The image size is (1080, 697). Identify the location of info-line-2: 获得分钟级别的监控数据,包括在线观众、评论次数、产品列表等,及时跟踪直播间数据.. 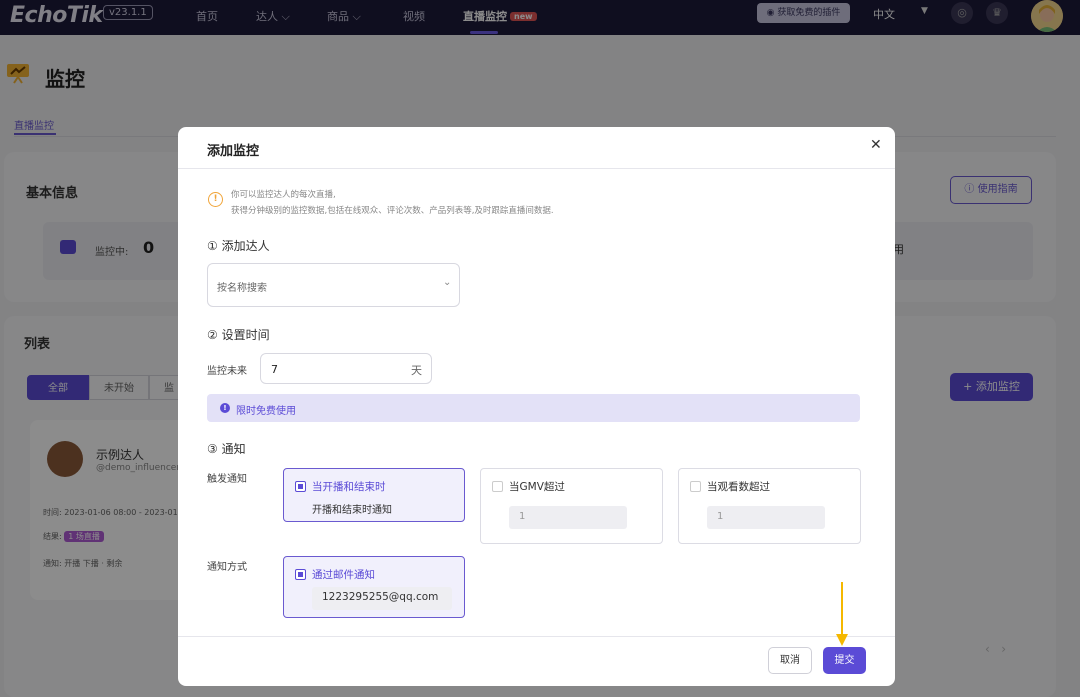
(392, 211).